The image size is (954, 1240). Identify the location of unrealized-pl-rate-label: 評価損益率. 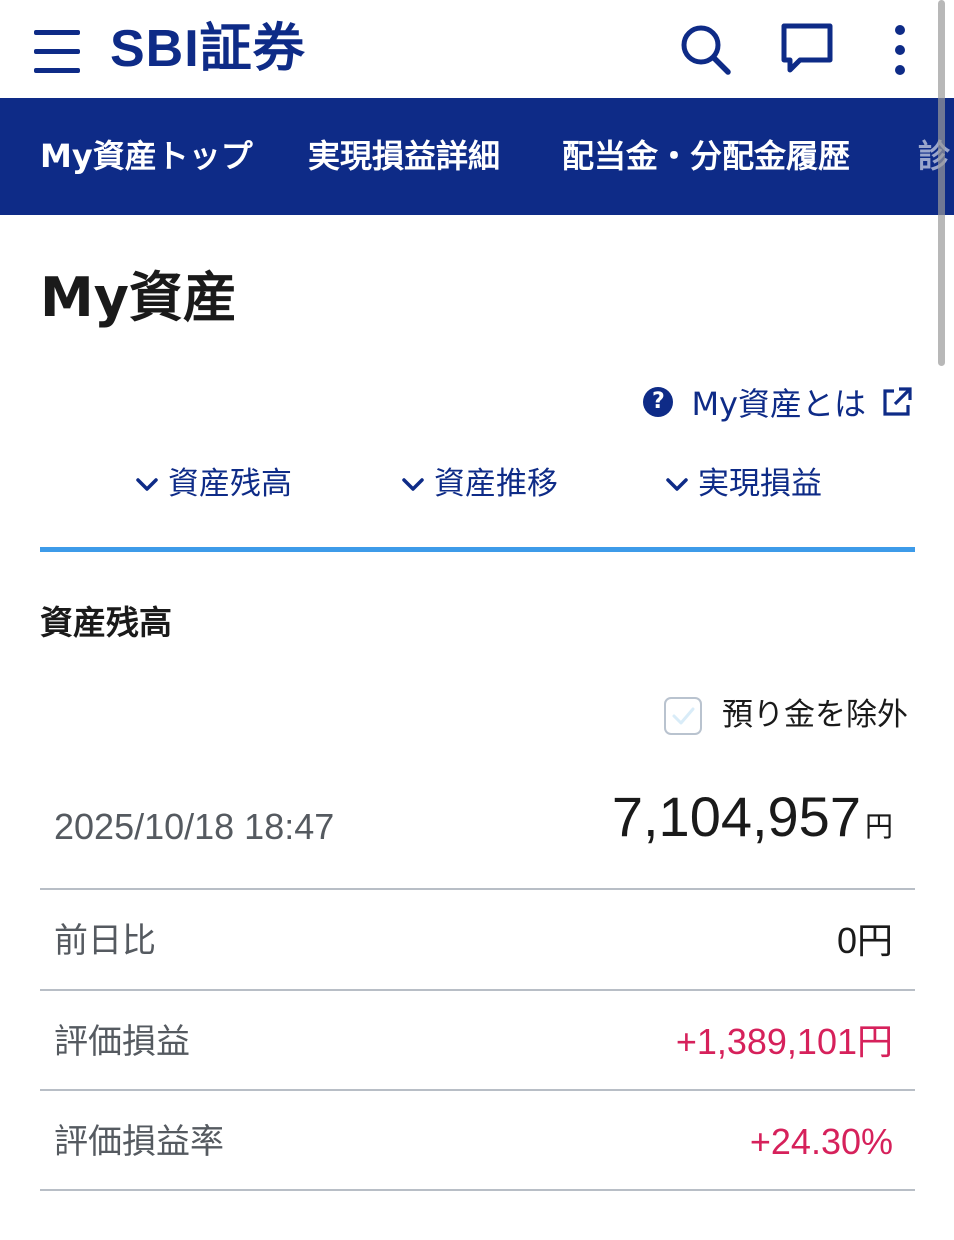
(139, 1142).